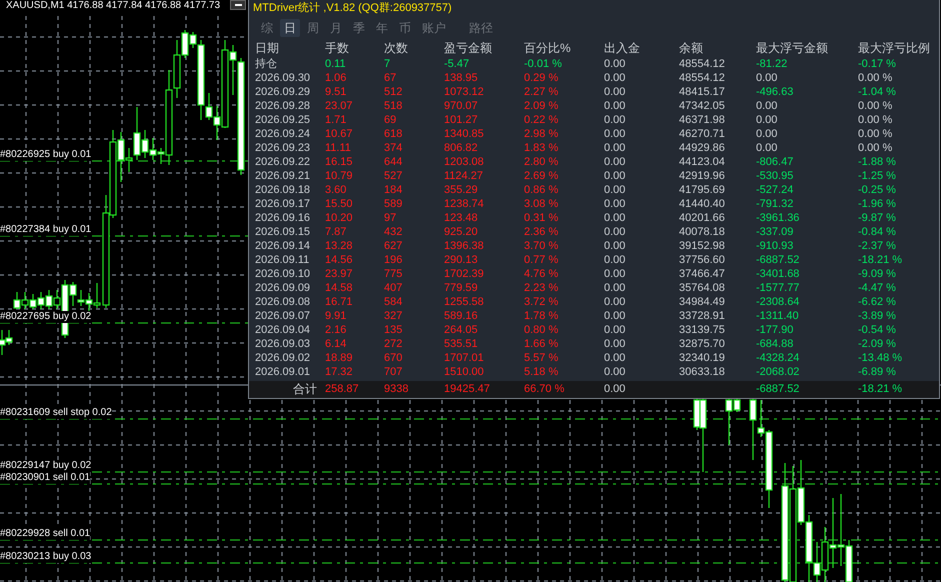 The image size is (941, 582). I want to click on percent-cell-text: 3.72 %, so click(542, 302).